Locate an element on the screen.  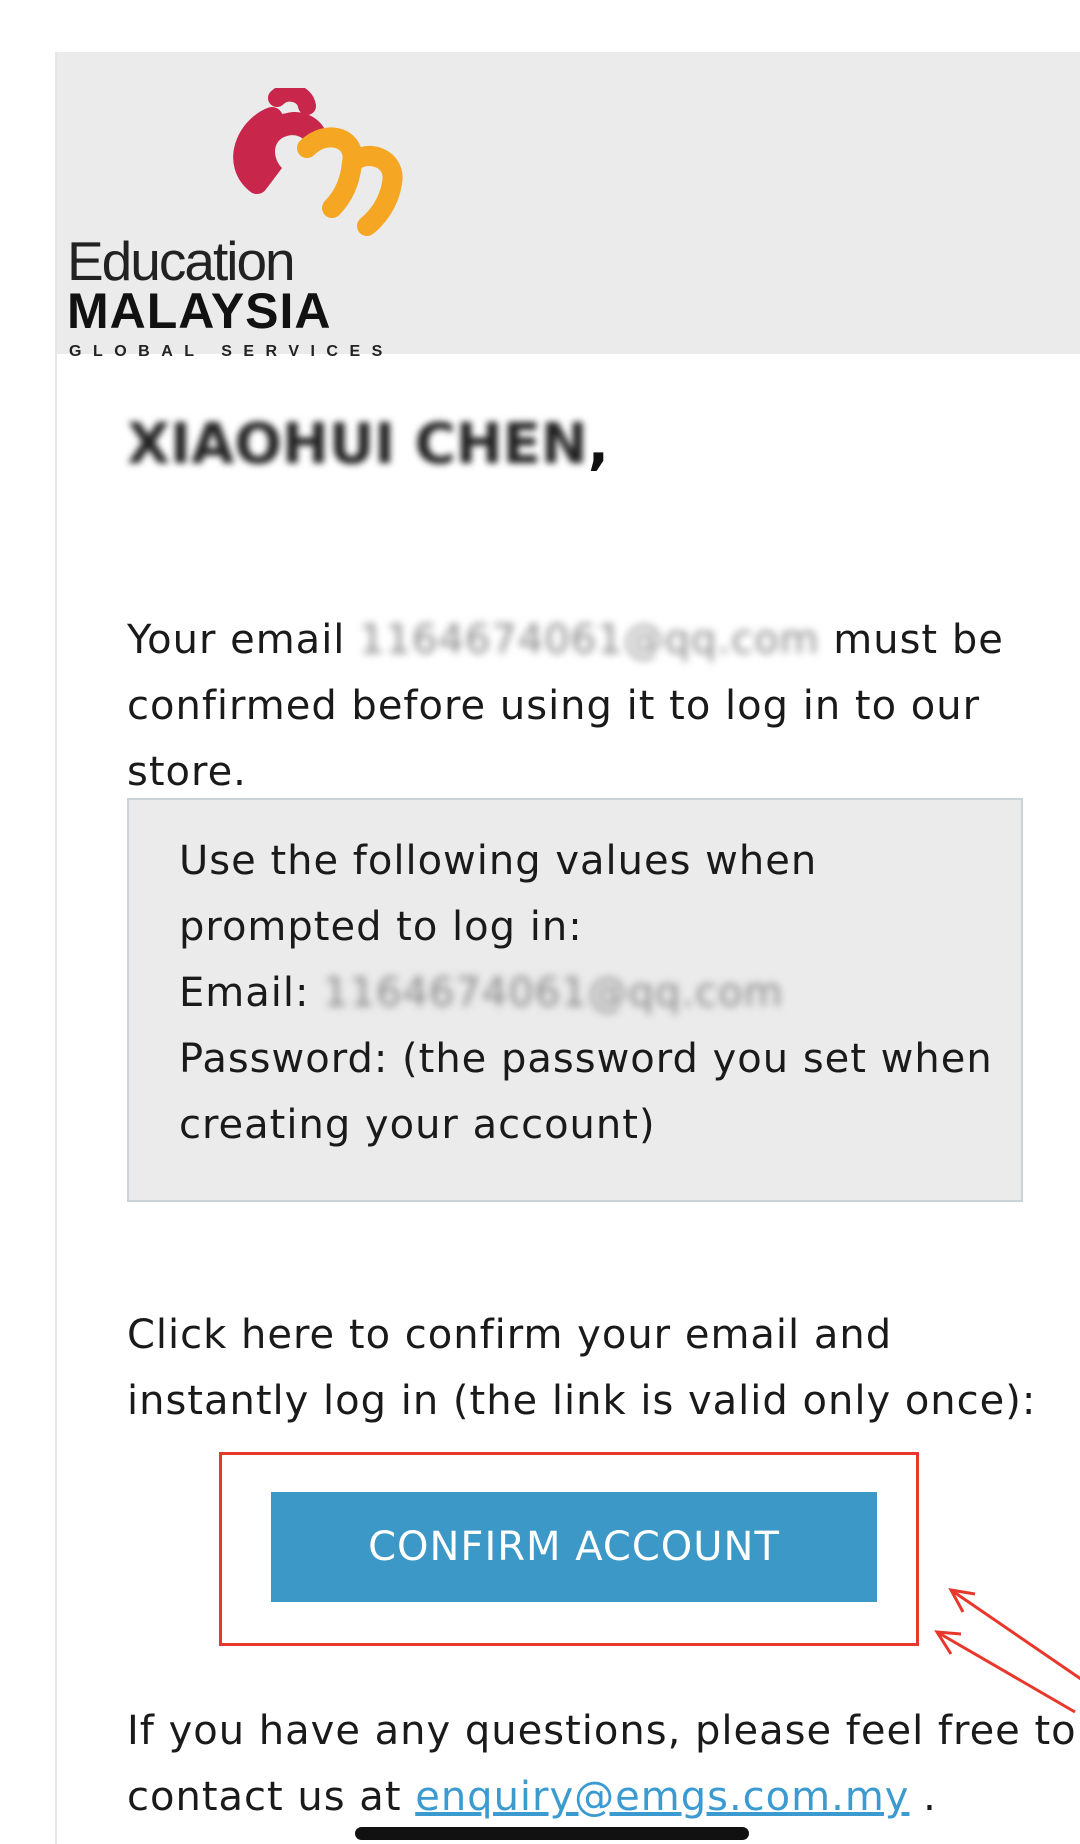
support-email-link: enquiry@emgs.com.my is located at coordinates (662, 1797).